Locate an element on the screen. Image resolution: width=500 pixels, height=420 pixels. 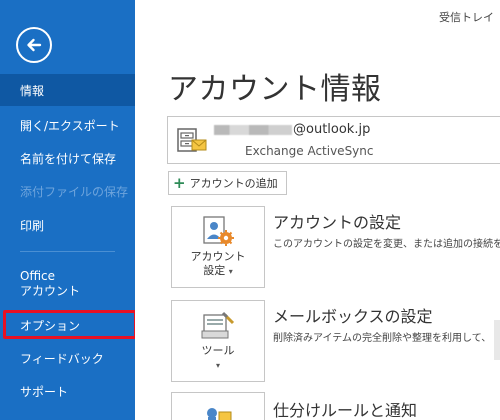
nav-print: 印刷 is located at coordinates (67, 225).